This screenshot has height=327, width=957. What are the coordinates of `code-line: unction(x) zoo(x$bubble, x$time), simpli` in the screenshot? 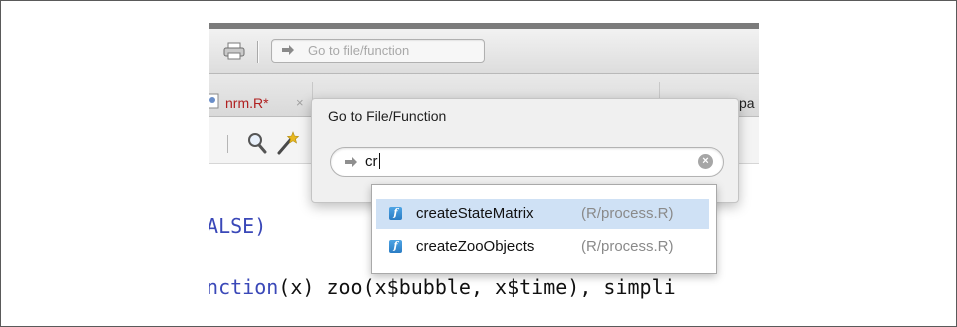 It's located at (442, 287).